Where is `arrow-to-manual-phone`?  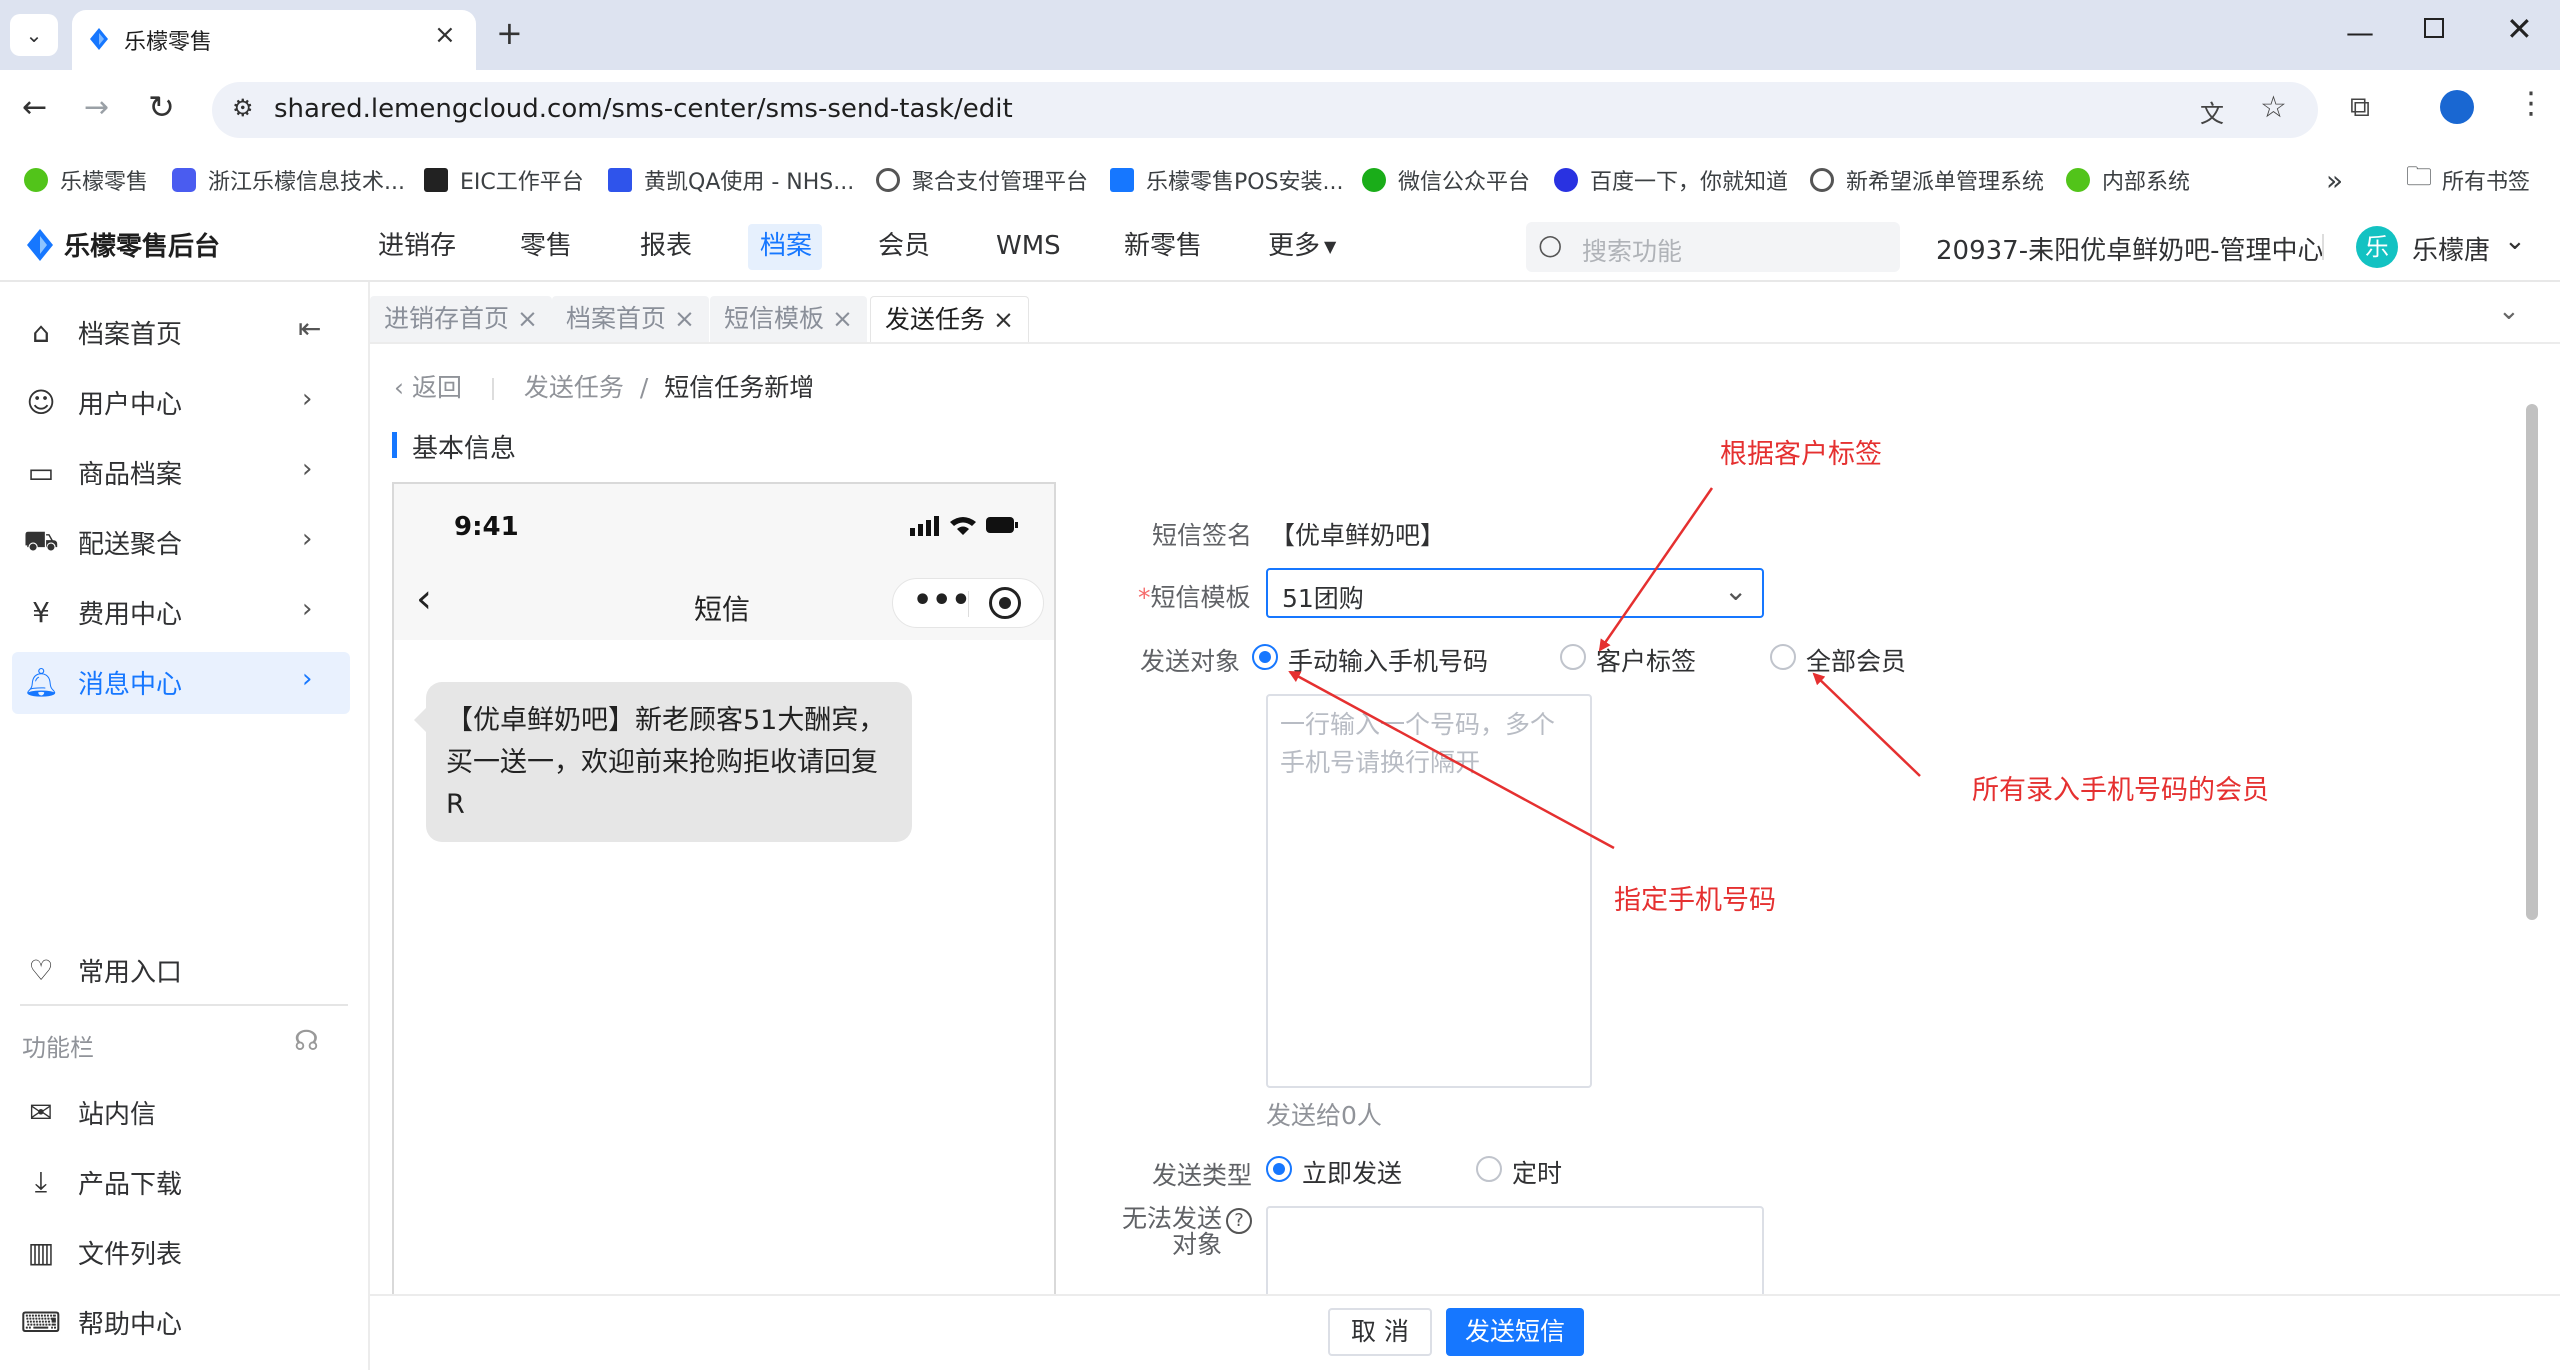
arrow-to-manual-phone is located at coordinates (1451, 760).